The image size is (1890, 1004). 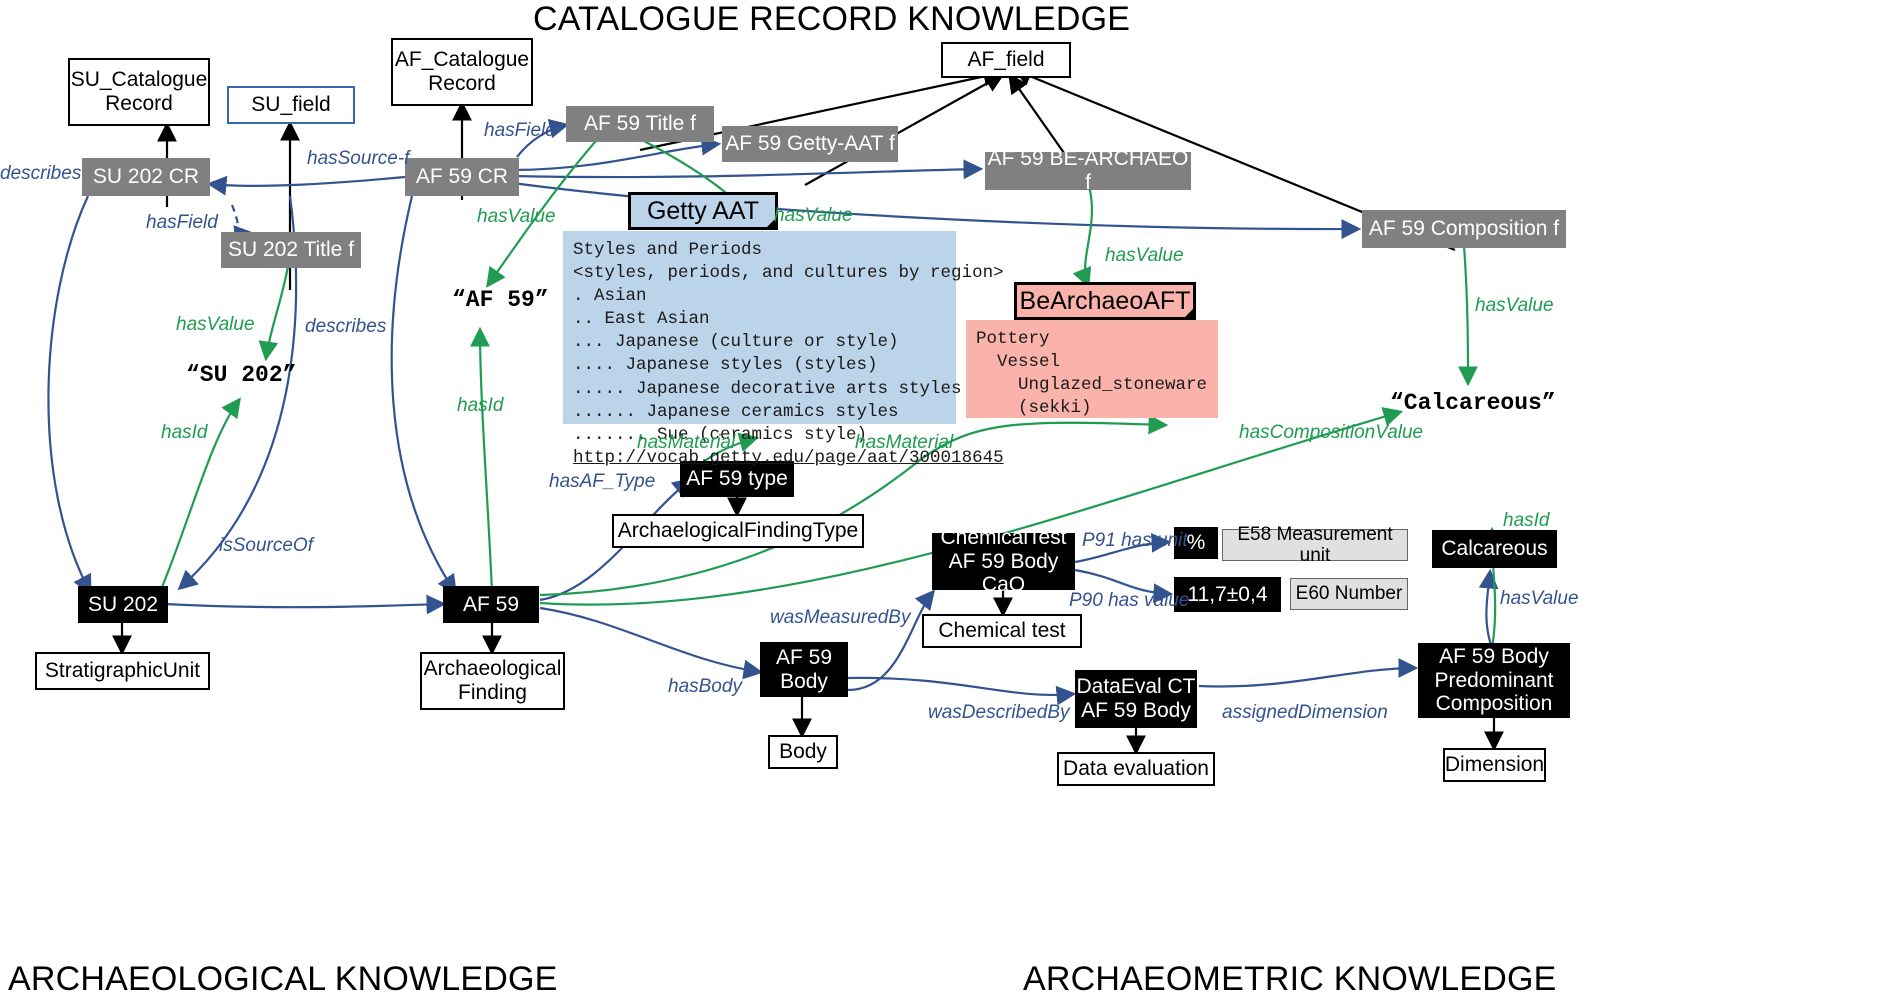 What do you see at coordinates (1144, 255) in the screenshot?
I see `edge-label-hasvalue-bearchaeo: hasValue` at bounding box center [1144, 255].